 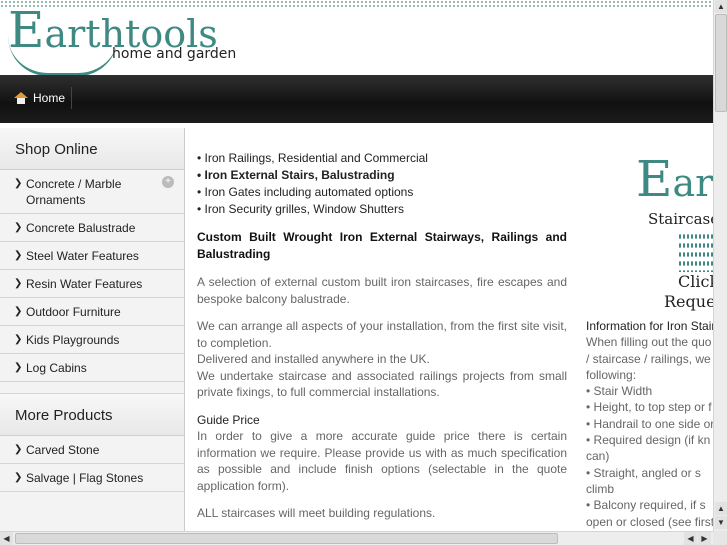 I want to click on sidebar-item-label: Salvage | Flag Stones, so click(x=85, y=478).